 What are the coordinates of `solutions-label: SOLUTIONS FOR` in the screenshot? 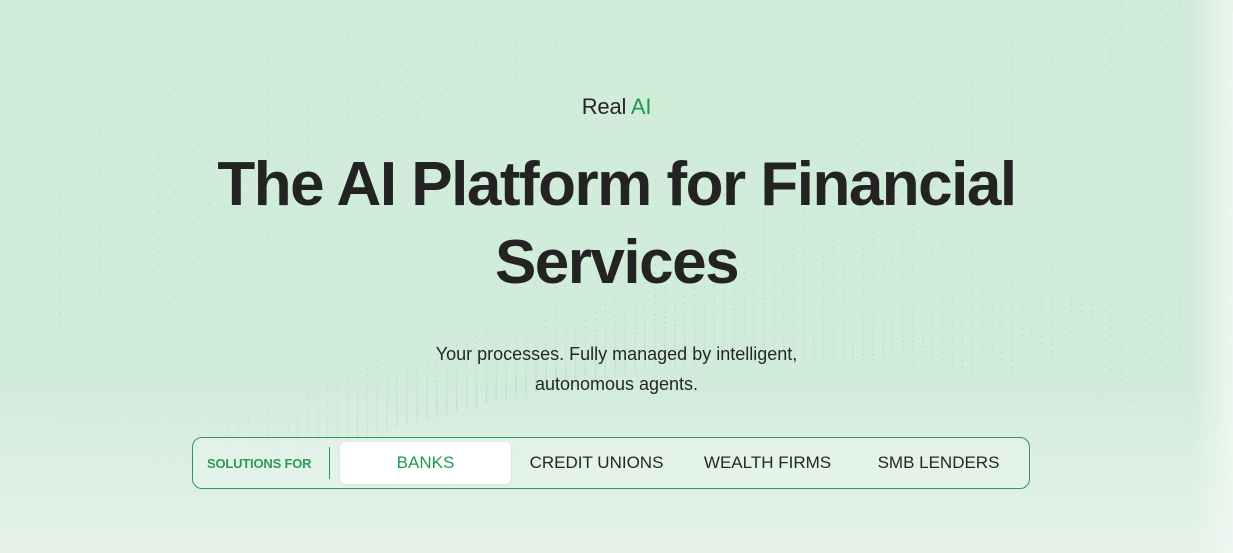 It's located at (259, 463).